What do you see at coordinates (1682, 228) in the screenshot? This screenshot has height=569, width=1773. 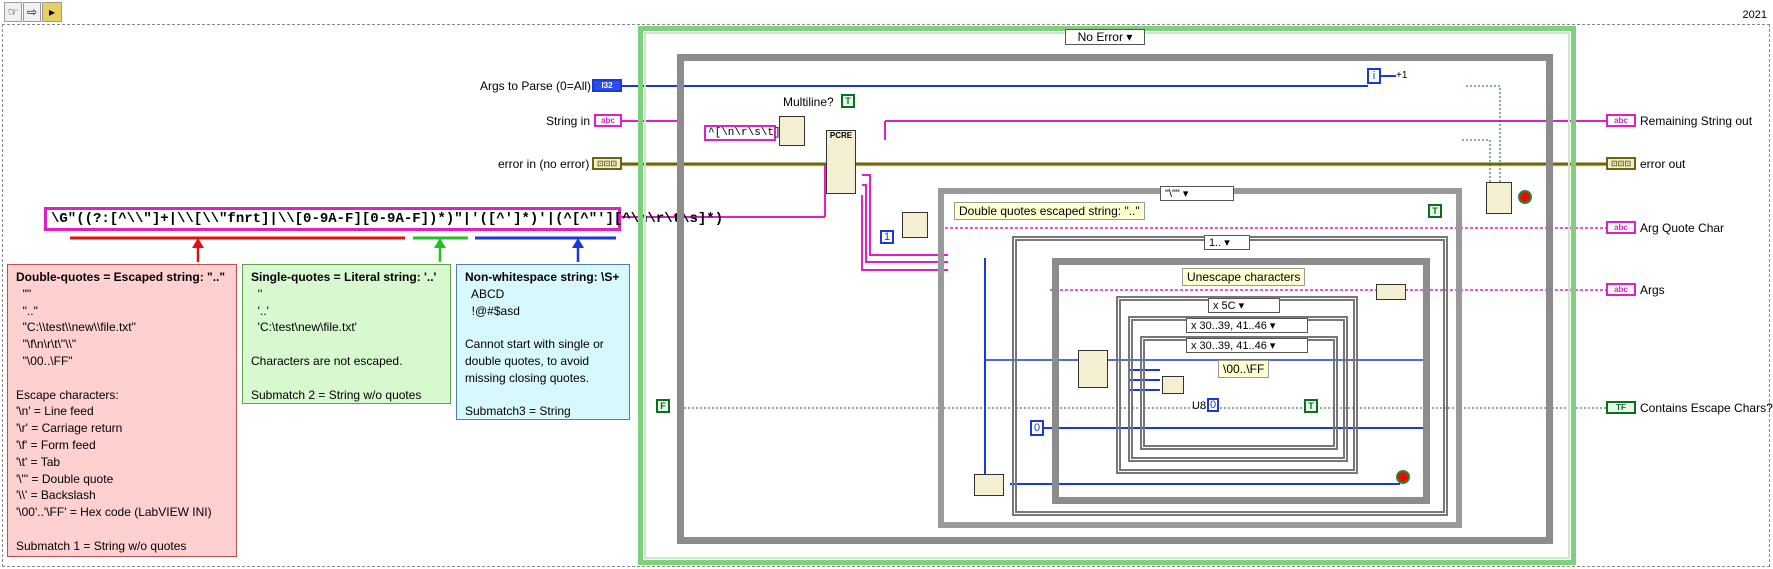 I see `arg-quote-char-label: Arg Quote Char` at bounding box center [1682, 228].